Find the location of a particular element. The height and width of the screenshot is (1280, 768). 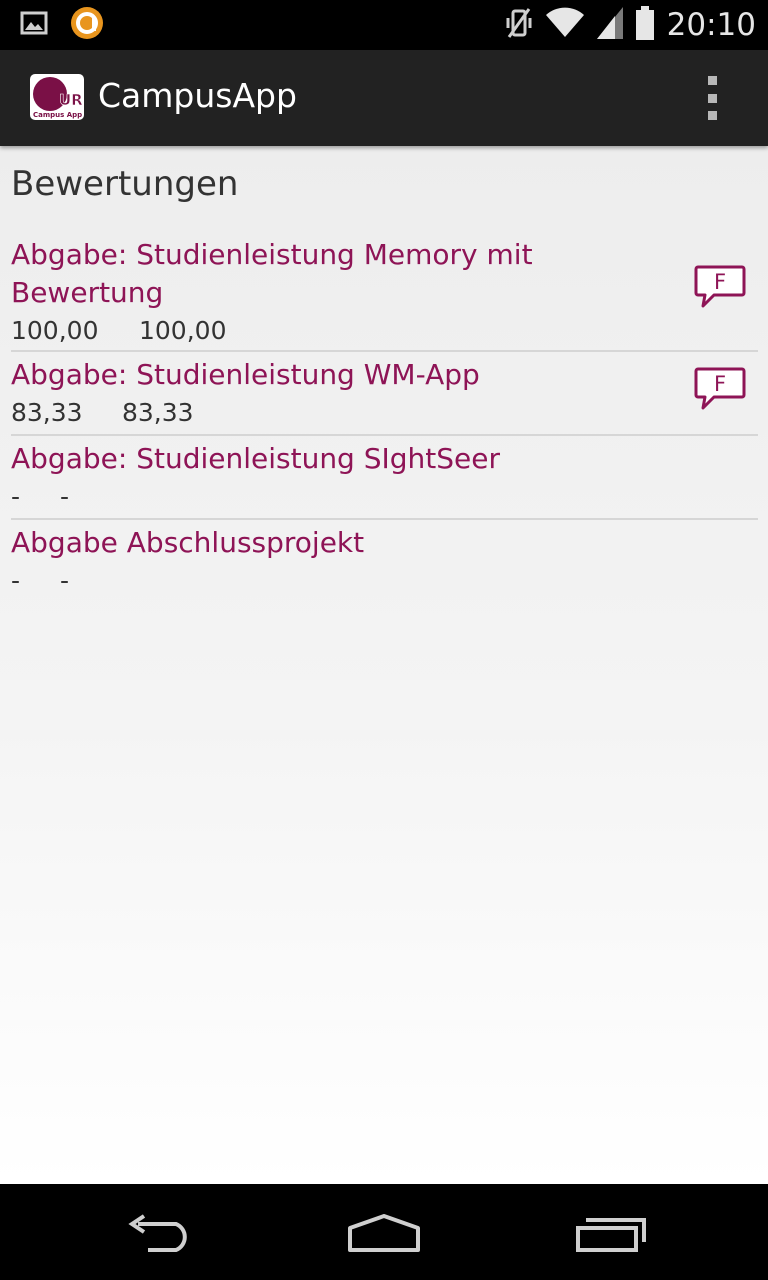

grade-score-1: 100,00 is located at coordinates (55, 330).